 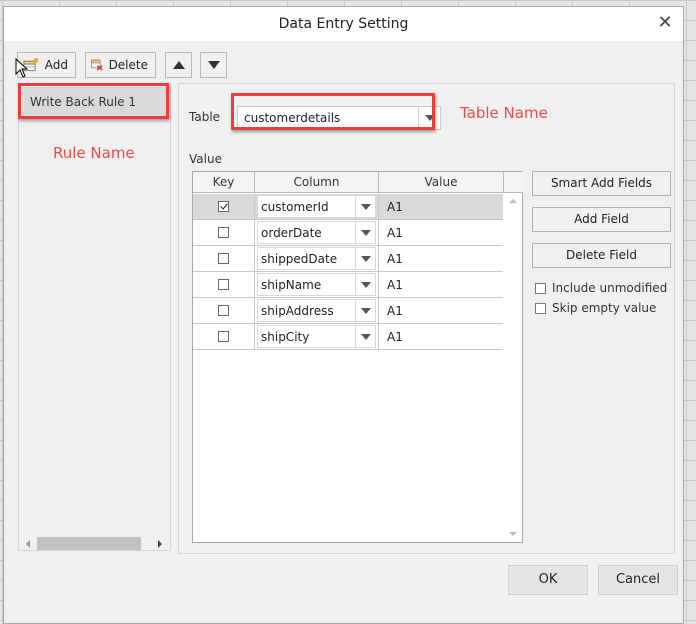 I want to click on vertical-scrollbar, so click(x=512, y=367).